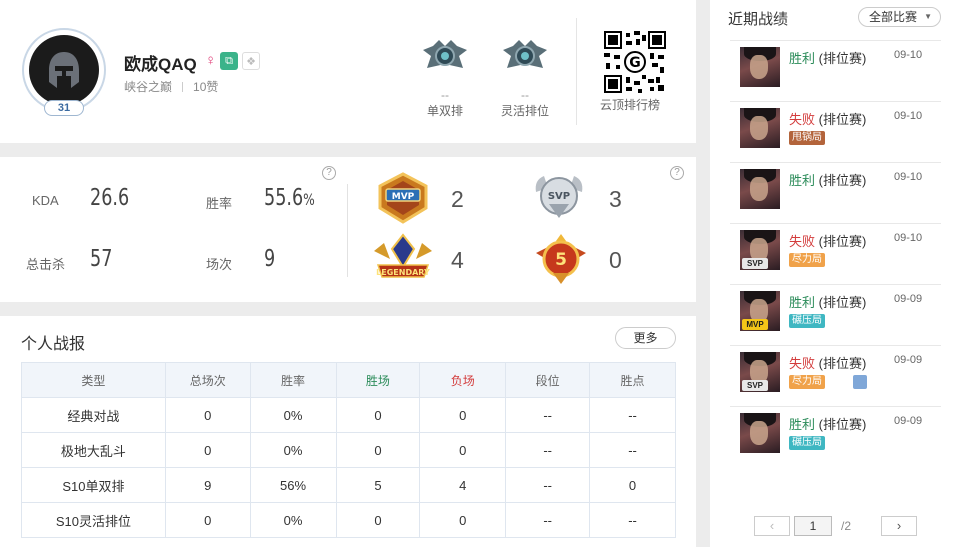 The height and width of the screenshot is (547, 962). I want to click on winrate-unit: %, so click(309, 199).